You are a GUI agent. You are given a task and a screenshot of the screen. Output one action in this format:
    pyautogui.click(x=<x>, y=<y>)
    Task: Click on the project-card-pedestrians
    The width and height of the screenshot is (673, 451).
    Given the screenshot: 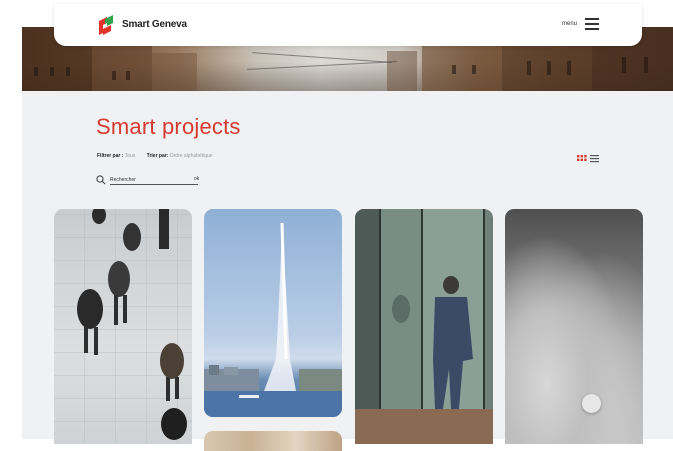 What is the action you would take?
    pyautogui.click(x=123, y=326)
    